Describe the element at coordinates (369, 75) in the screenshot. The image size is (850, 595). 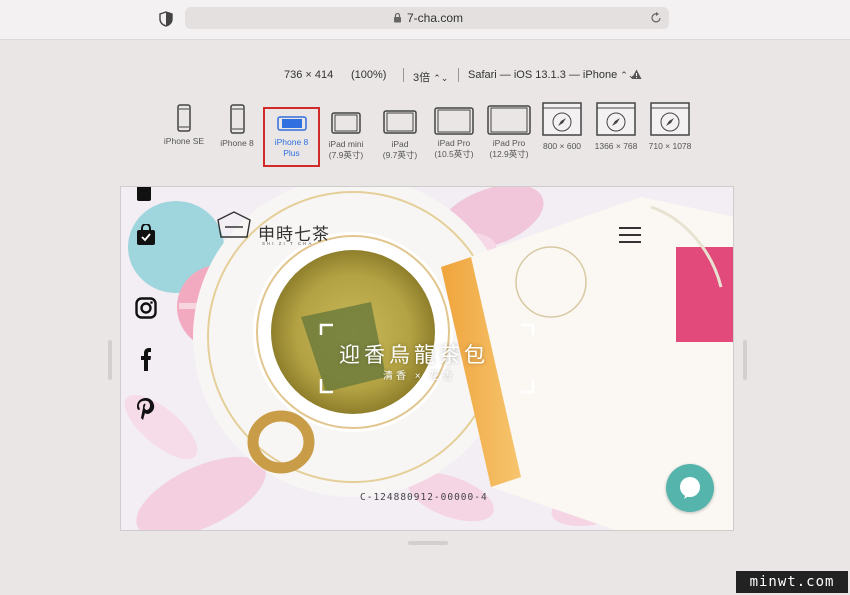
I see `zoom-readout: (100%)` at that location.